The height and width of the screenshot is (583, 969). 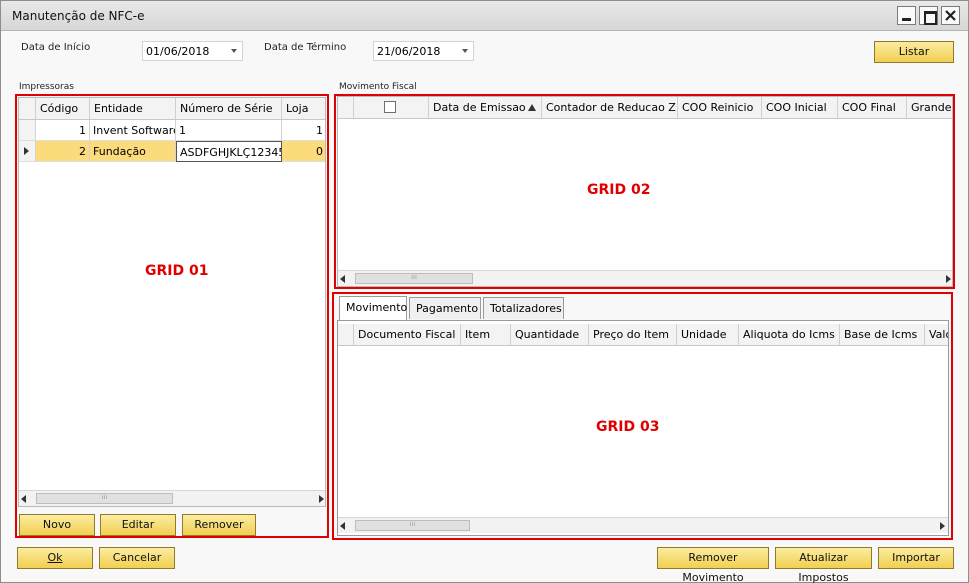 What do you see at coordinates (479, 107) in the screenshot?
I see `column-header-label: Data de Emissao` at bounding box center [479, 107].